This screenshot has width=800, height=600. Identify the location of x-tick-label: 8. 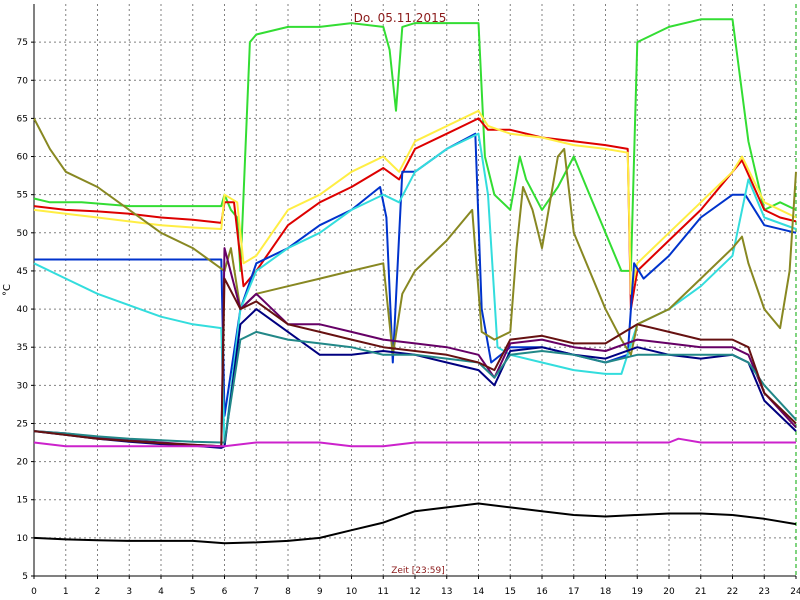
(288, 592).